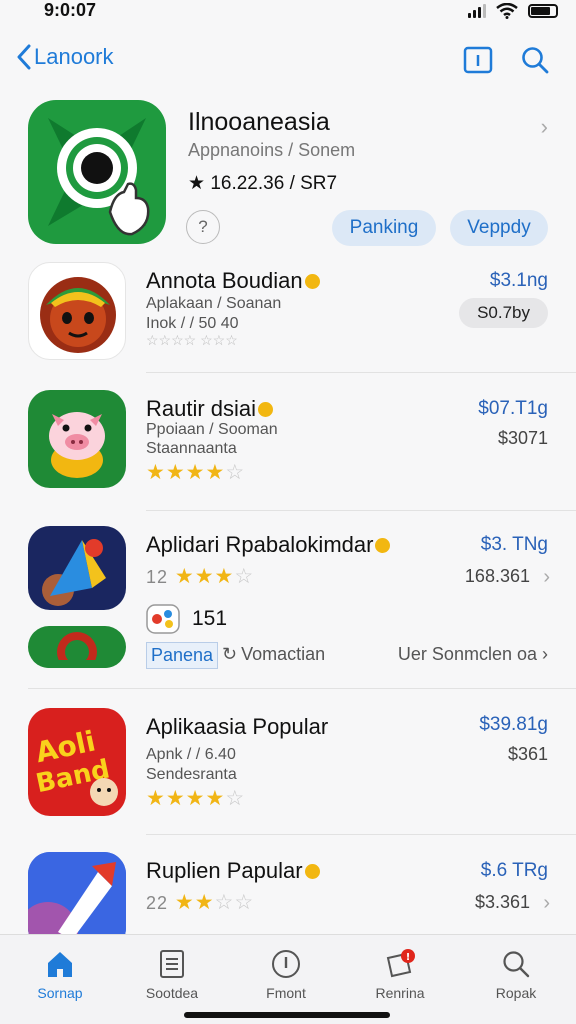  I want to click on app-rating-stars: 22 ★★☆☆, so click(200, 902).